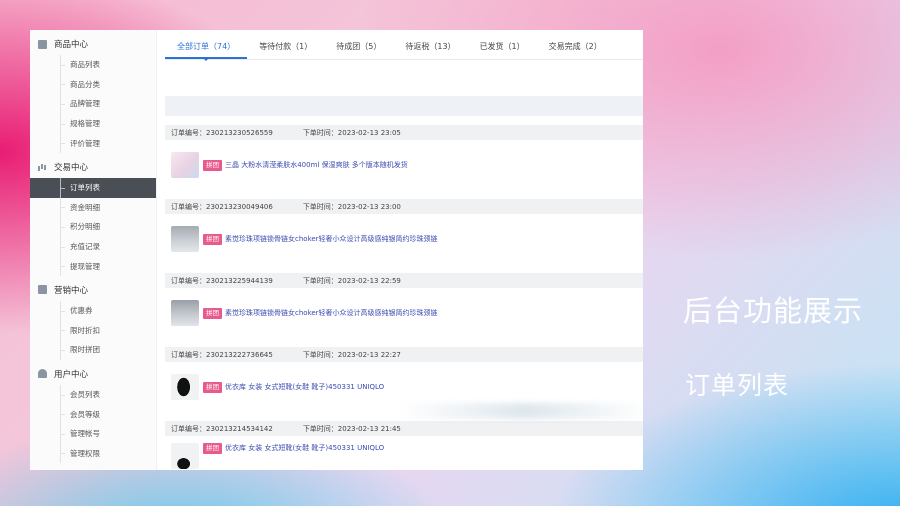 This screenshot has height=506, width=900. Describe the element at coordinates (93, 266) in the screenshot. I see `sidebar-item-withdraw: 提现管理` at that location.